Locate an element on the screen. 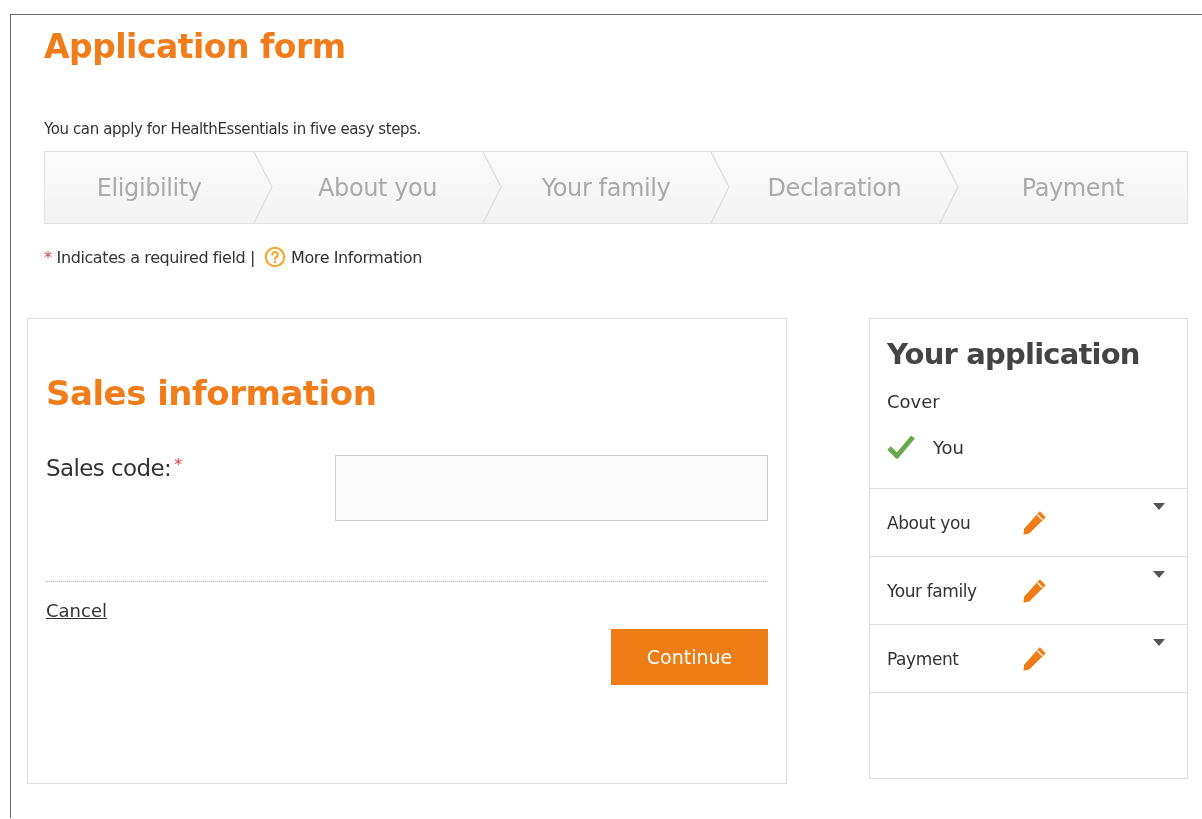 Image resolution: width=1202 pixels, height=819 pixels. step-label: Your family is located at coordinates (606, 187).